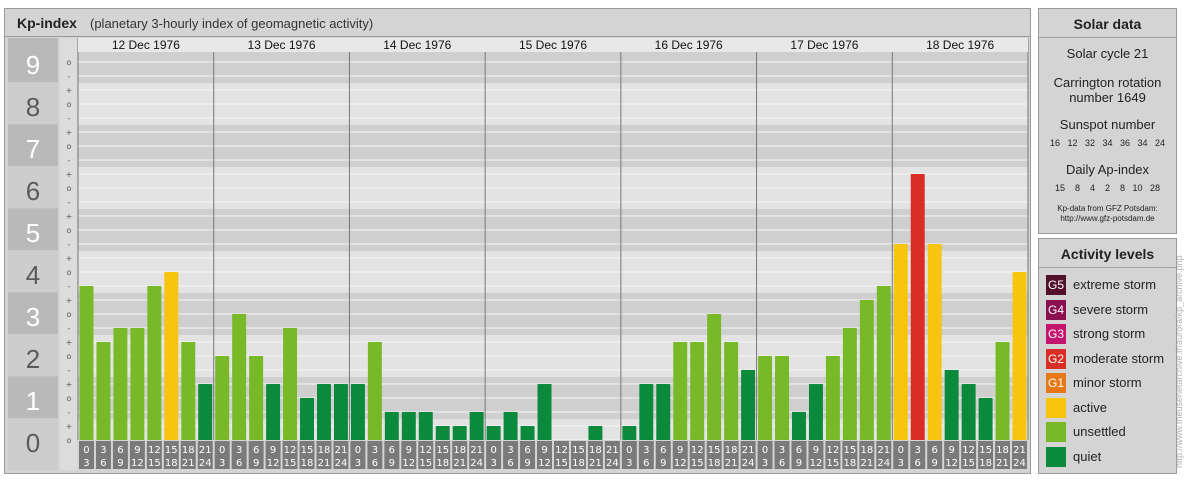 This screenshot has height=480, width=1184. What do you see at coordinates (33, 149) in the screenshot?
I see `y-tick-label: 7` at bounding box center [33, 149].